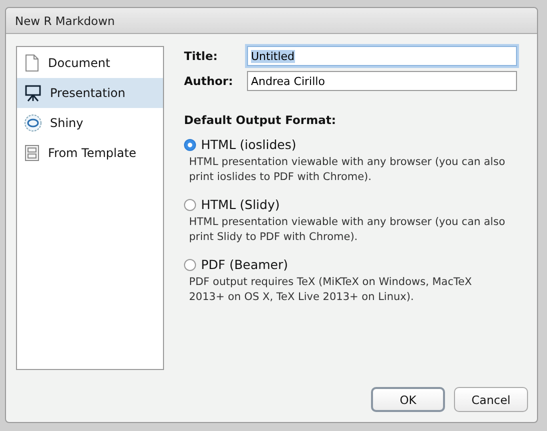 The image size is (547, 431). I want to click on window-title: New R Markdown, so click(65, 21).